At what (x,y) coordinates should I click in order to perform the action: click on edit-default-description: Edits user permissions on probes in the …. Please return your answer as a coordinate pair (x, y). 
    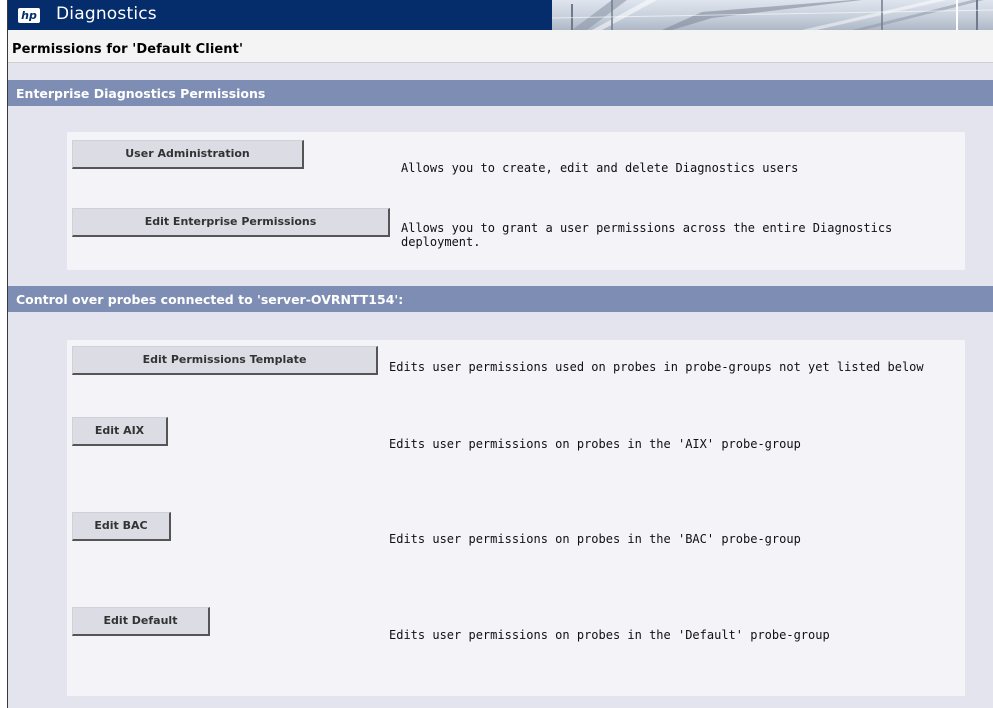
    Looking at the image, I should click on (609, 635).